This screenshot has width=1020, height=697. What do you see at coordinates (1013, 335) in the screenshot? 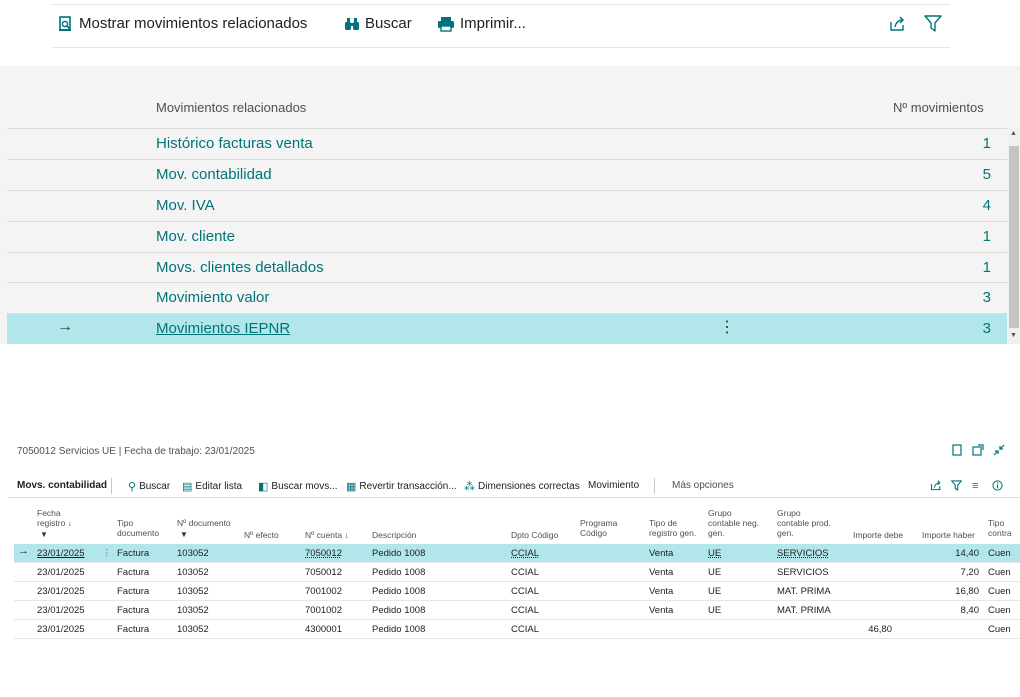
I see `scroll-down-icon: ▼` at bounding box center [1013, 335].